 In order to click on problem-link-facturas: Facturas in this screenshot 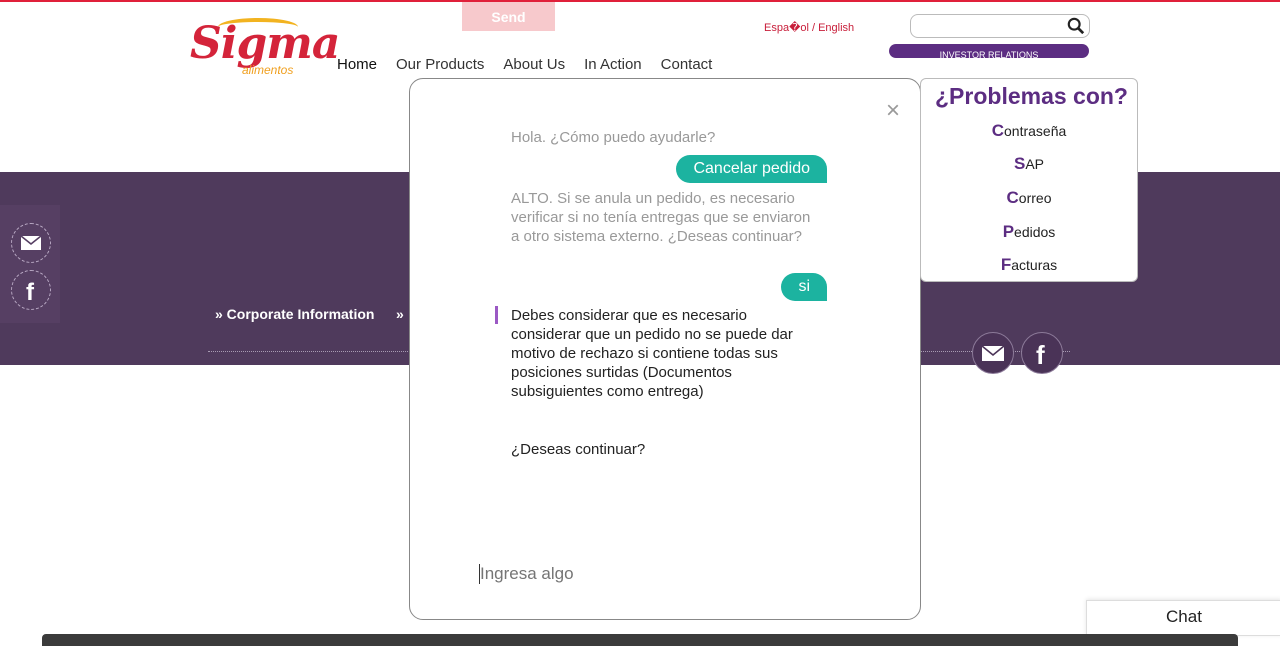, I will do `click(1029, 265)`.